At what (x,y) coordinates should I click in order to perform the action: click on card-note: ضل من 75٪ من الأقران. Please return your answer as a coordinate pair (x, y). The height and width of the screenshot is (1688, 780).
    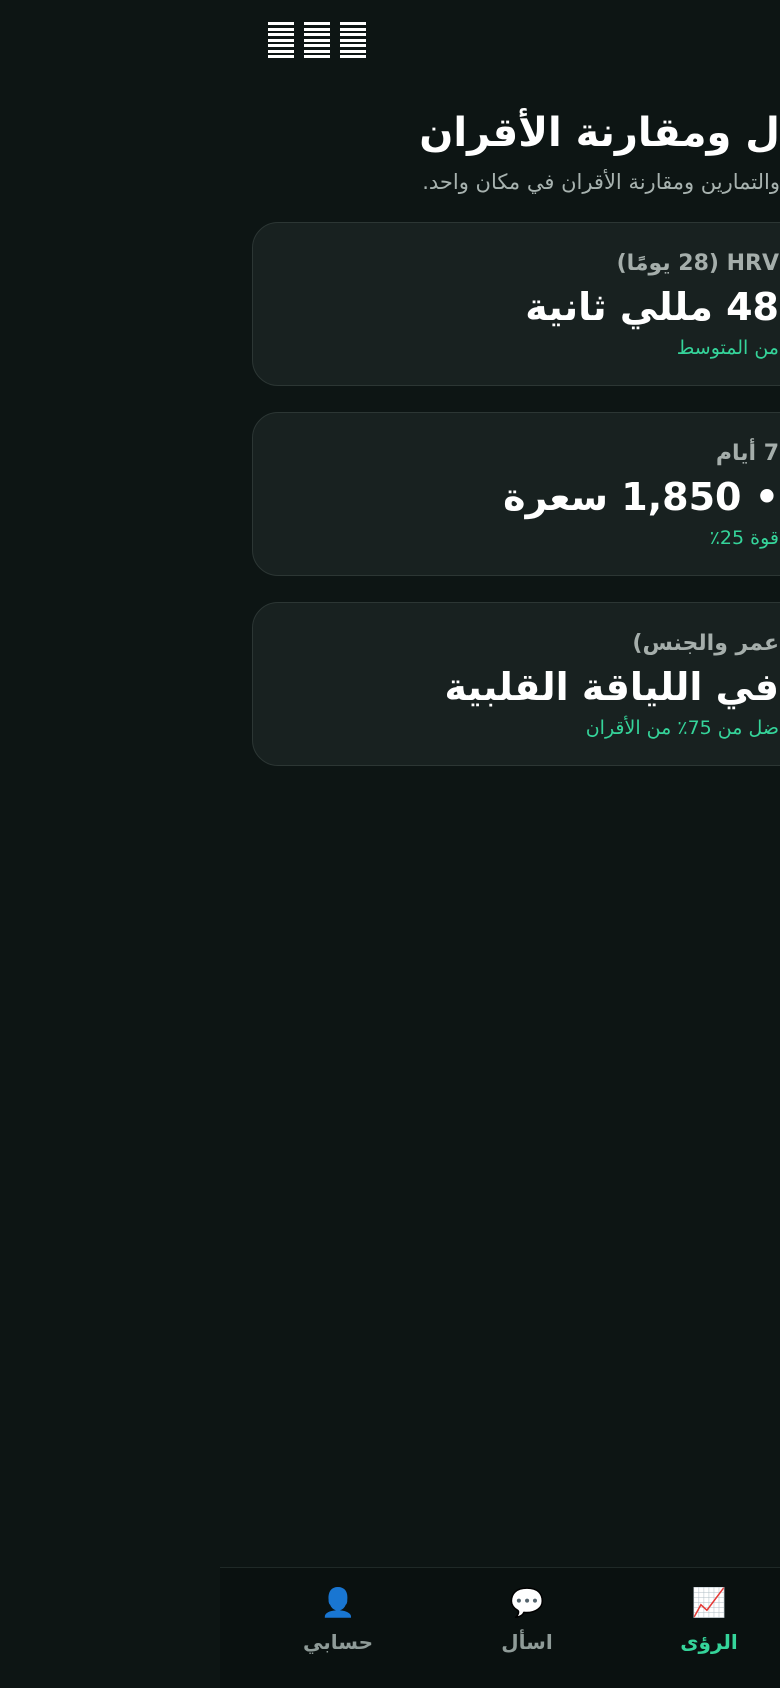
    Looking at the image, I should click on (682, 728).